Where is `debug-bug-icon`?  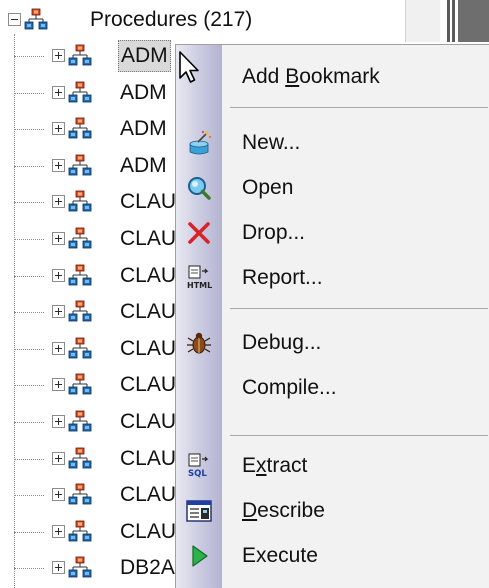 debug-bug-icon is located at coordinates (199, 343).